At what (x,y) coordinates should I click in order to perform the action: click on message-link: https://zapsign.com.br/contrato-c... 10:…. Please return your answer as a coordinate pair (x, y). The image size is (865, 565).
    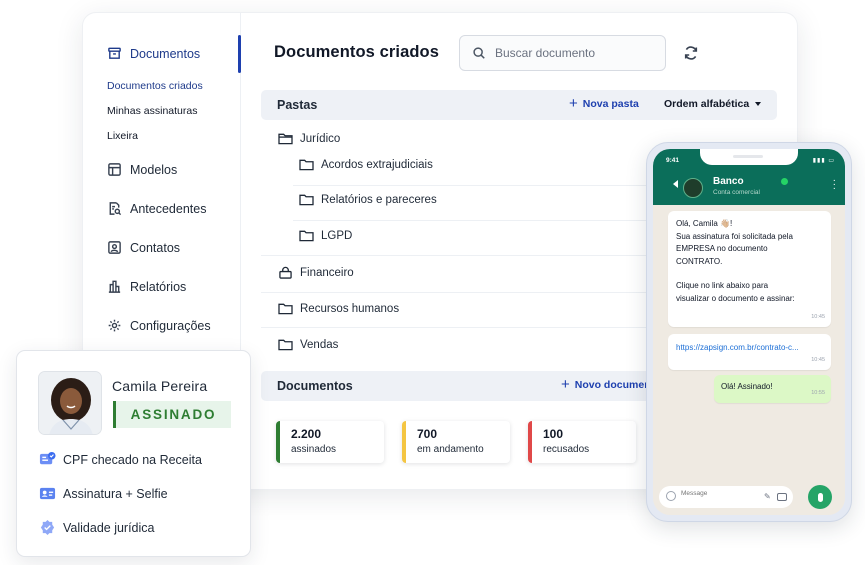
    Looking at the image, I should click on (749, 352).